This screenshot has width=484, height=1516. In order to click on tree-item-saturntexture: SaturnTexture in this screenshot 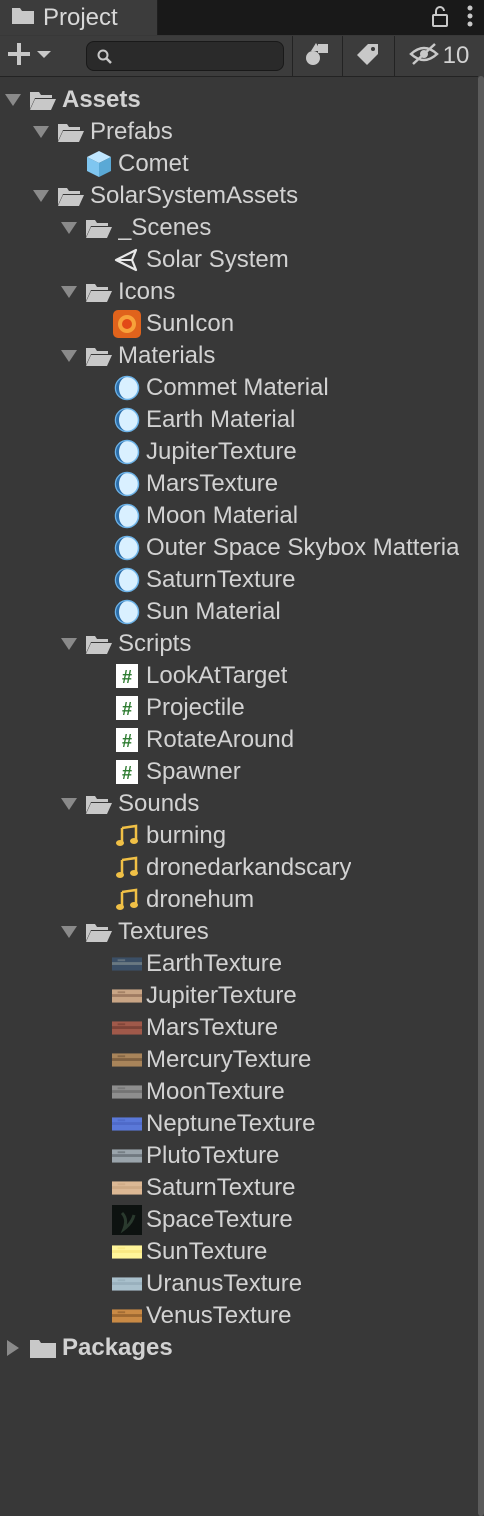, I will do `click(242, 1188)`.